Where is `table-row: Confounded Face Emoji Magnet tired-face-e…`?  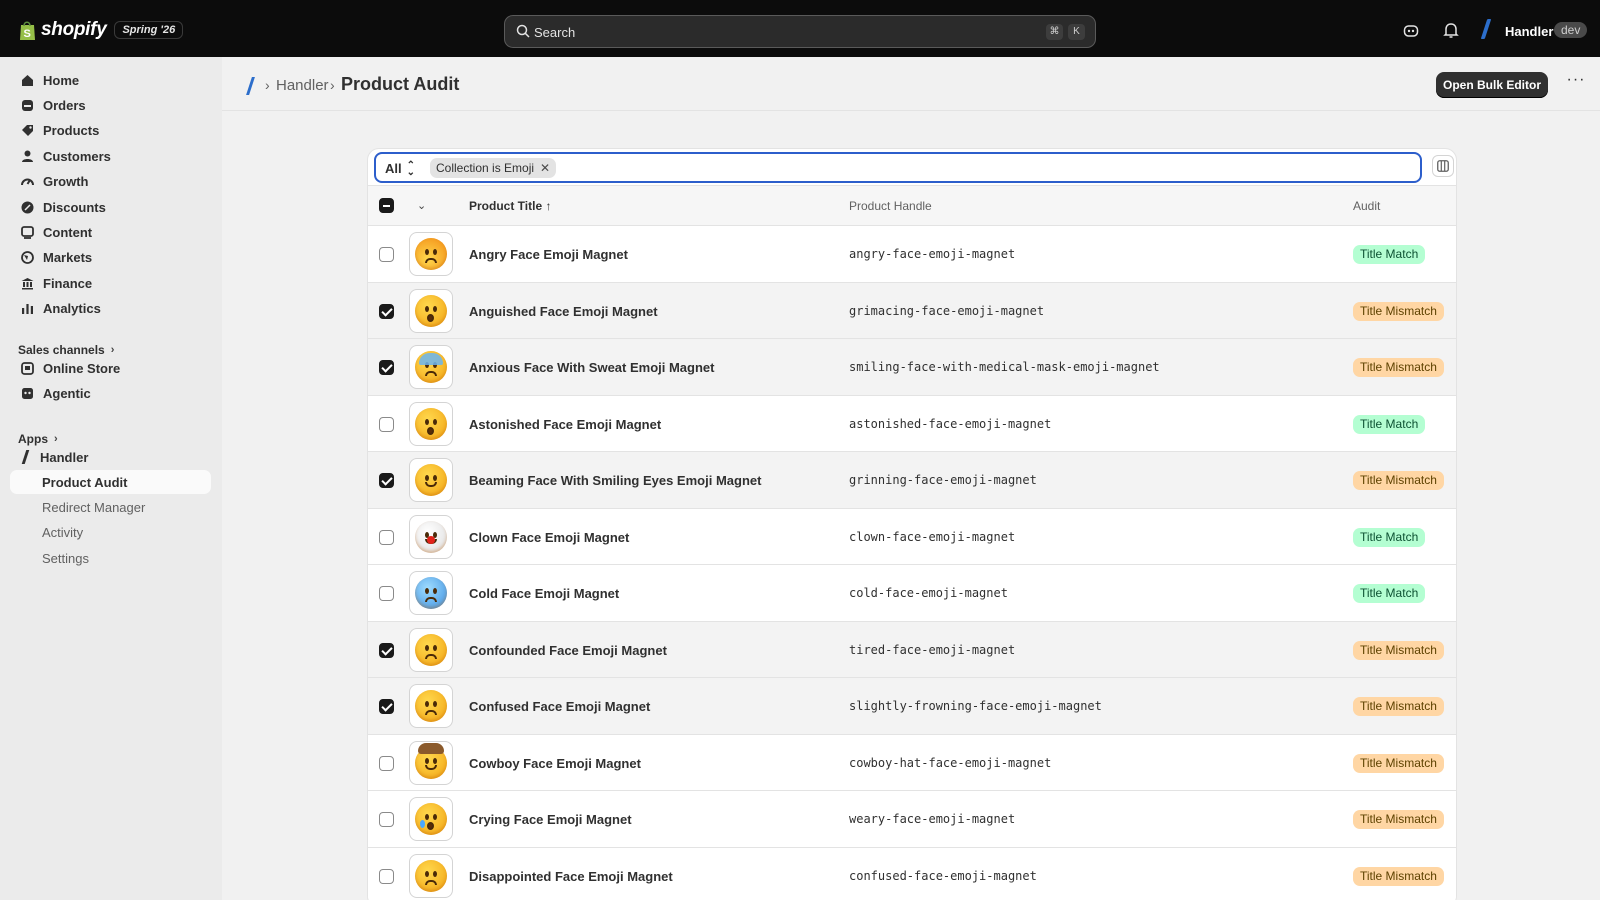
table-row: Confounded Face Emoji Magnet tired-face-e… is located at coordinates (912, 649).